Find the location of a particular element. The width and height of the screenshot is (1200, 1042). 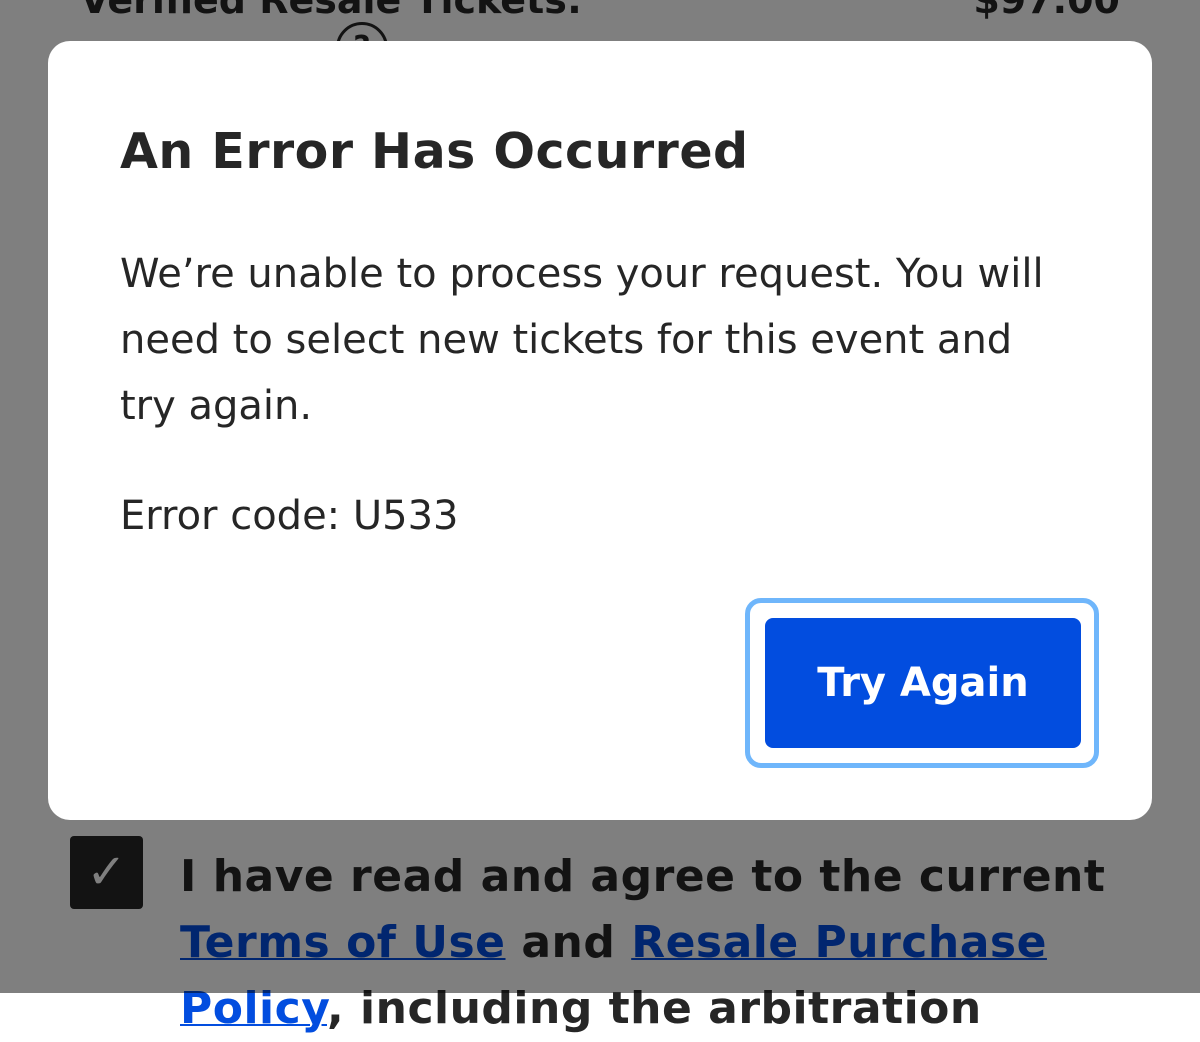

dialog-title: An Error Has Occurred is located at coordinates (434, 151).